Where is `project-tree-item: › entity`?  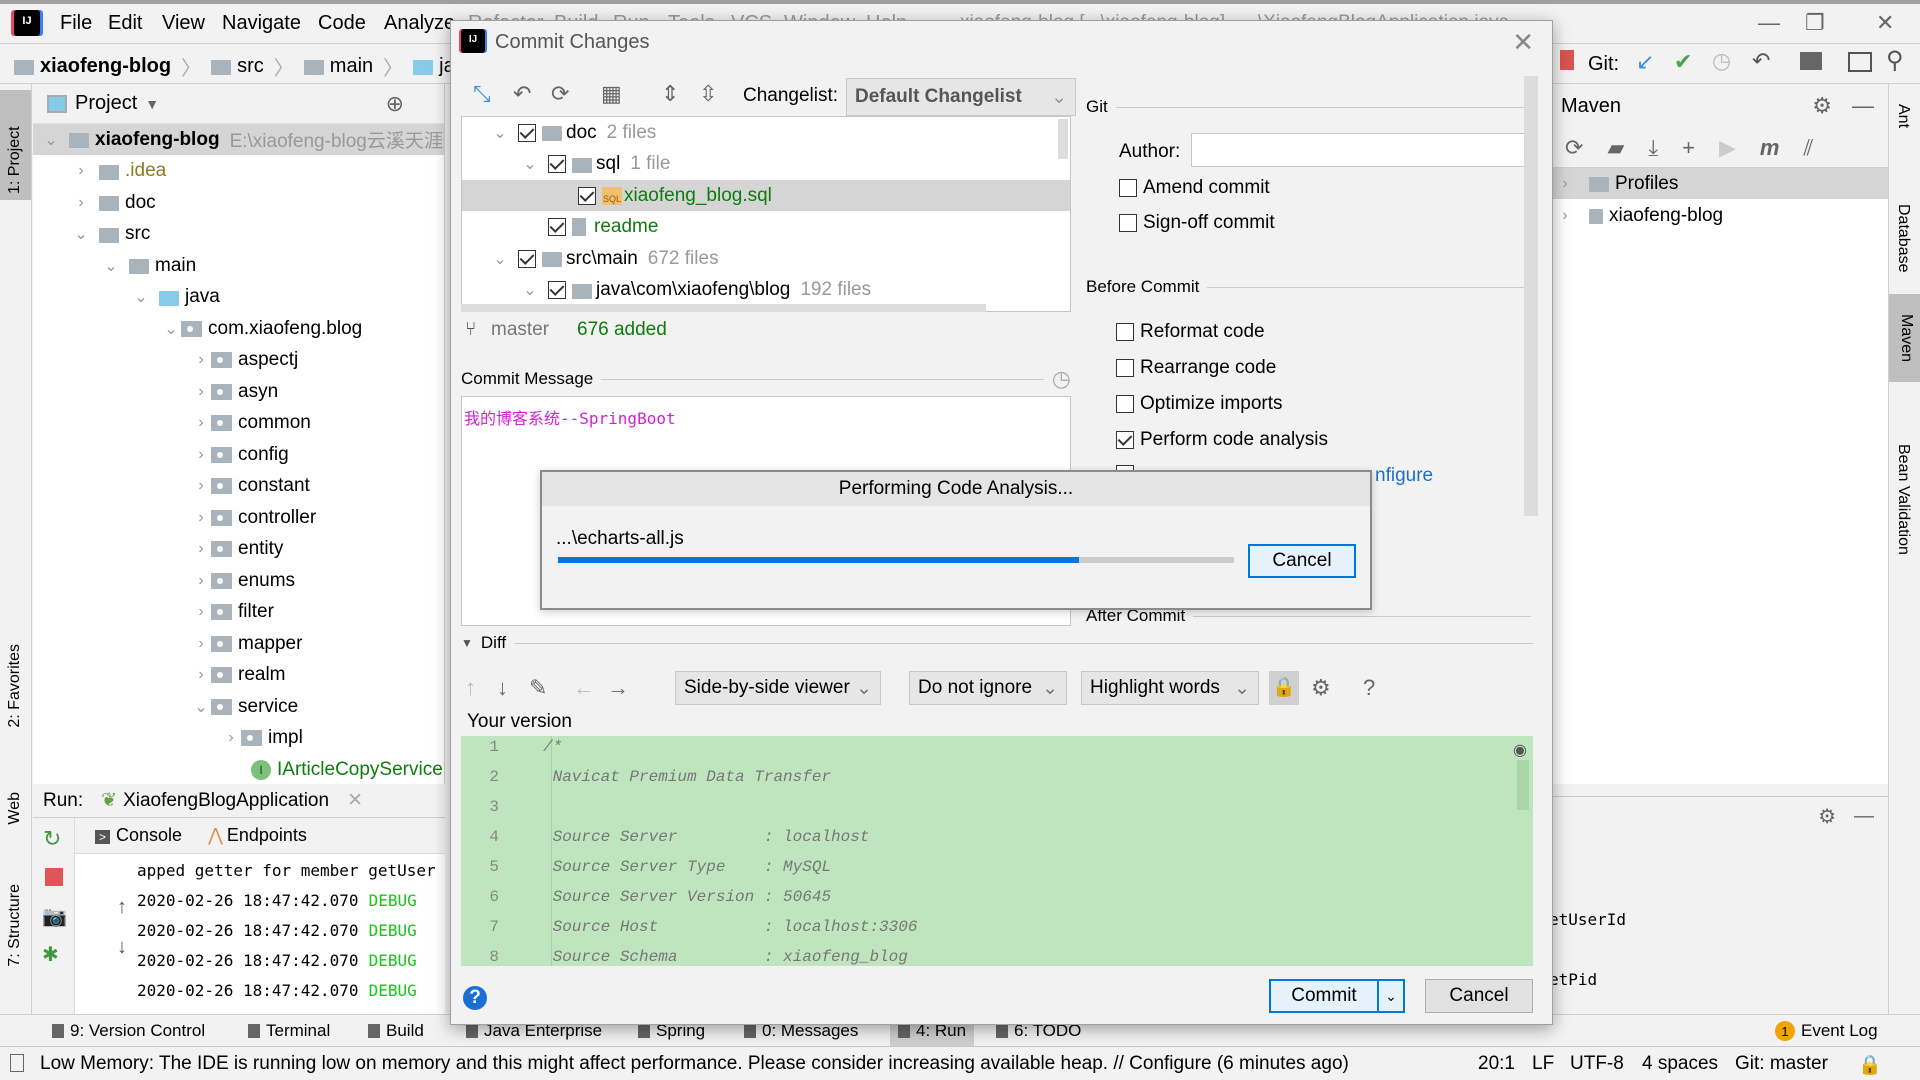 project-tree-item: › entity is located at coordinates (238, 549).